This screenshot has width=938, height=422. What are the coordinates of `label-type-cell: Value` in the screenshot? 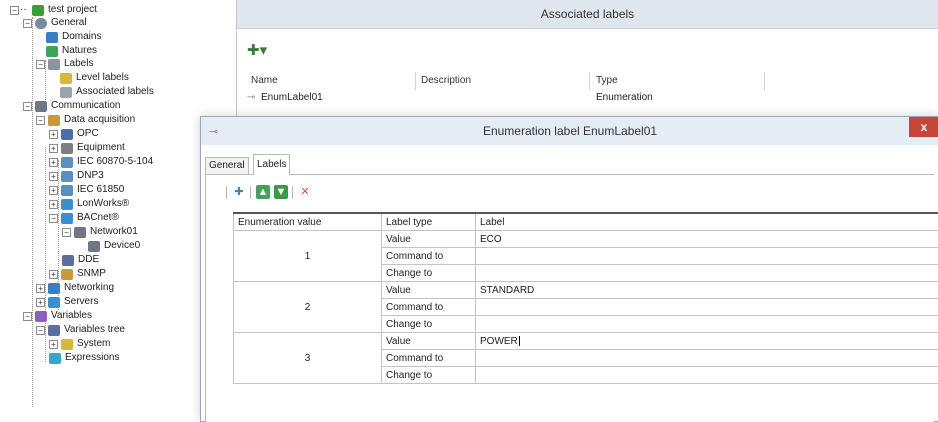 It's located at (429, 341).